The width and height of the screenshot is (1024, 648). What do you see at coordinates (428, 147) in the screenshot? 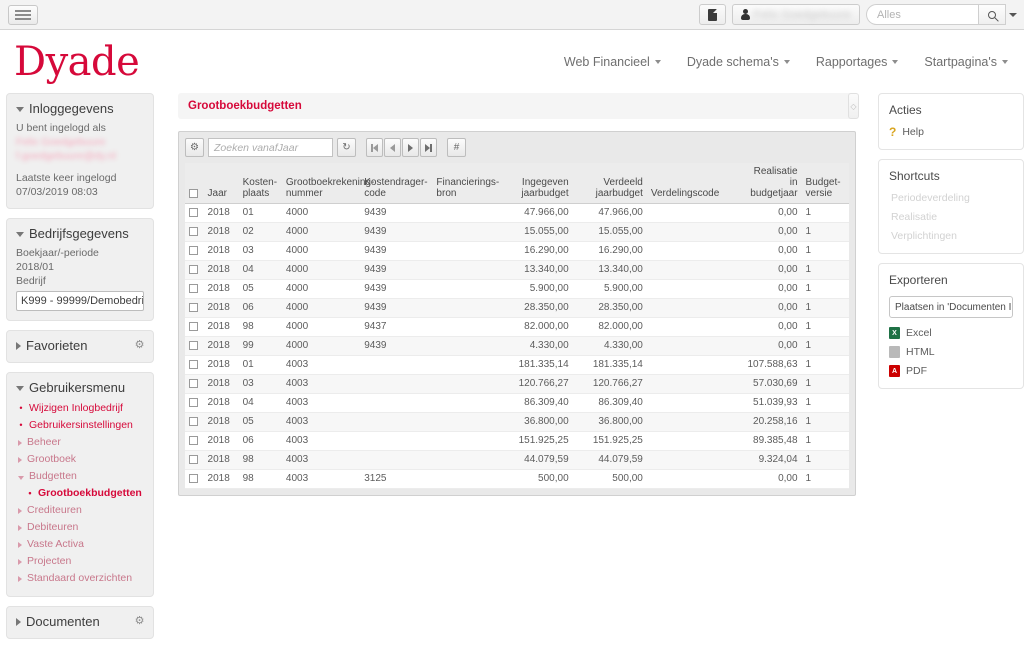
I see `last-page-button` at bounding box center [428, 147].